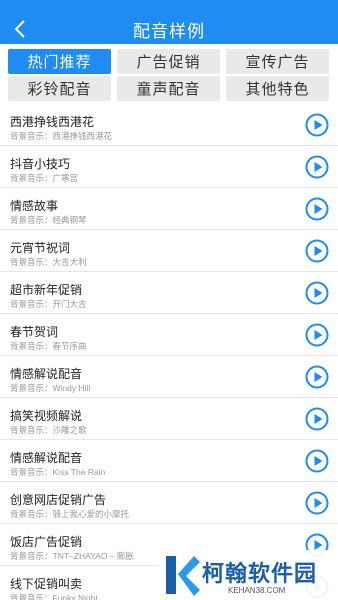 This screenshot has height=600, width=338. Describe the element at coordinates (169, 31) in the screenshot. I see `page-title: 配音样例` at that location.